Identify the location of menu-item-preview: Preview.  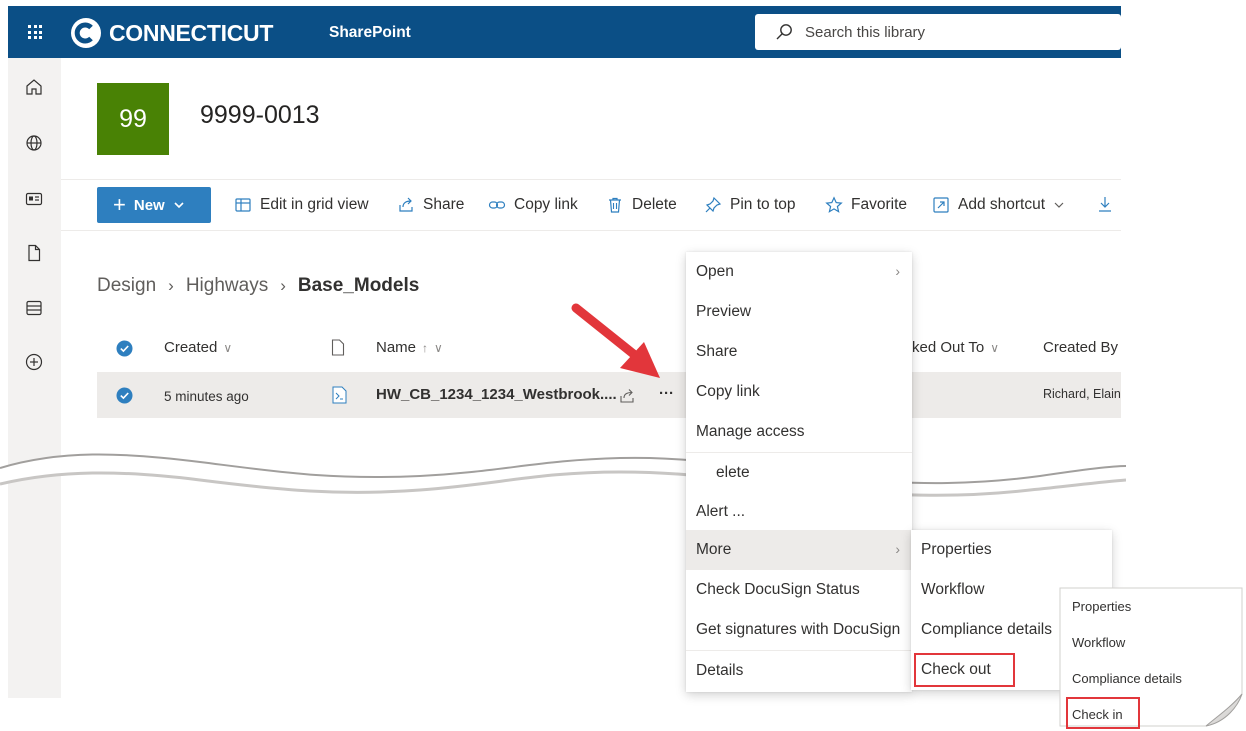
(799, 312).